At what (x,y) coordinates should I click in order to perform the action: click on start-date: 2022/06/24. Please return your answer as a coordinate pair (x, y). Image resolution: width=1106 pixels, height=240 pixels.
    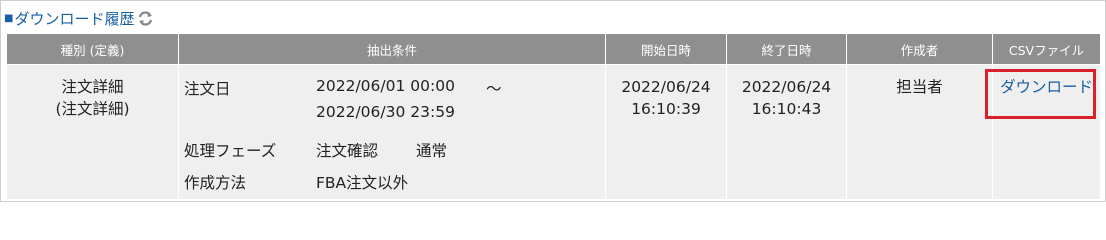
    Looking at the image, I should click on (666, 87).